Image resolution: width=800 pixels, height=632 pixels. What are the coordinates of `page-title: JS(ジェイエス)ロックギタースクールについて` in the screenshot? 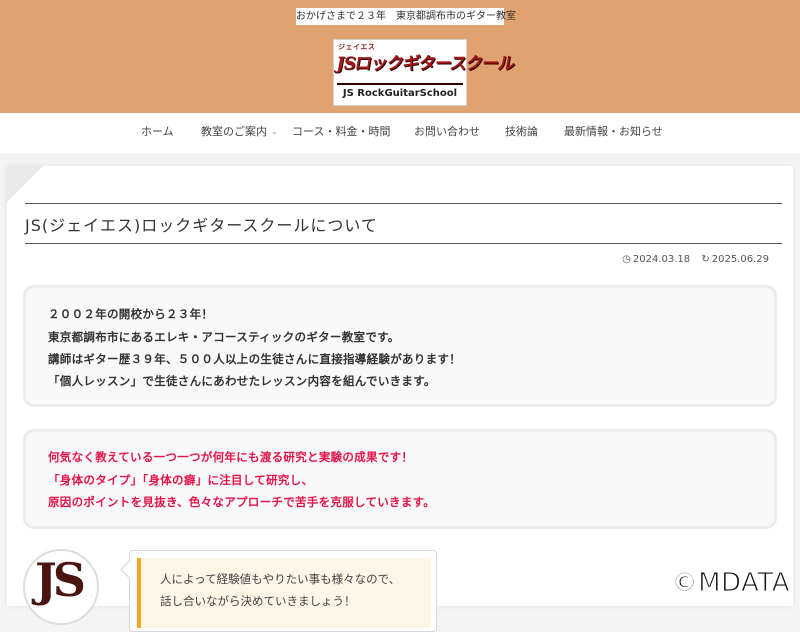 It's located at (201, 225).